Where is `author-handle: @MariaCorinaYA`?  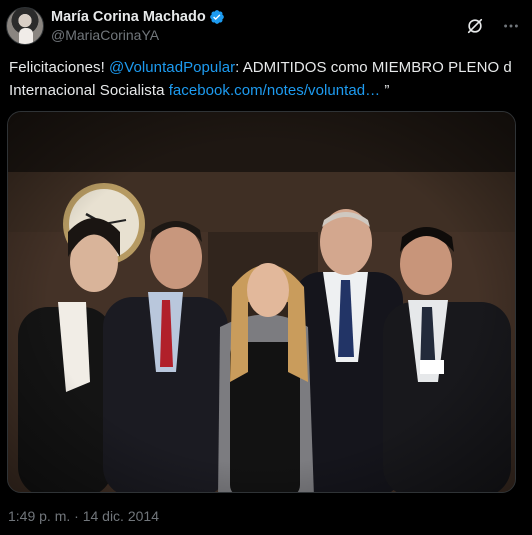
author-handle: @MariaCorinaYA is located at coordinates (138, 35).